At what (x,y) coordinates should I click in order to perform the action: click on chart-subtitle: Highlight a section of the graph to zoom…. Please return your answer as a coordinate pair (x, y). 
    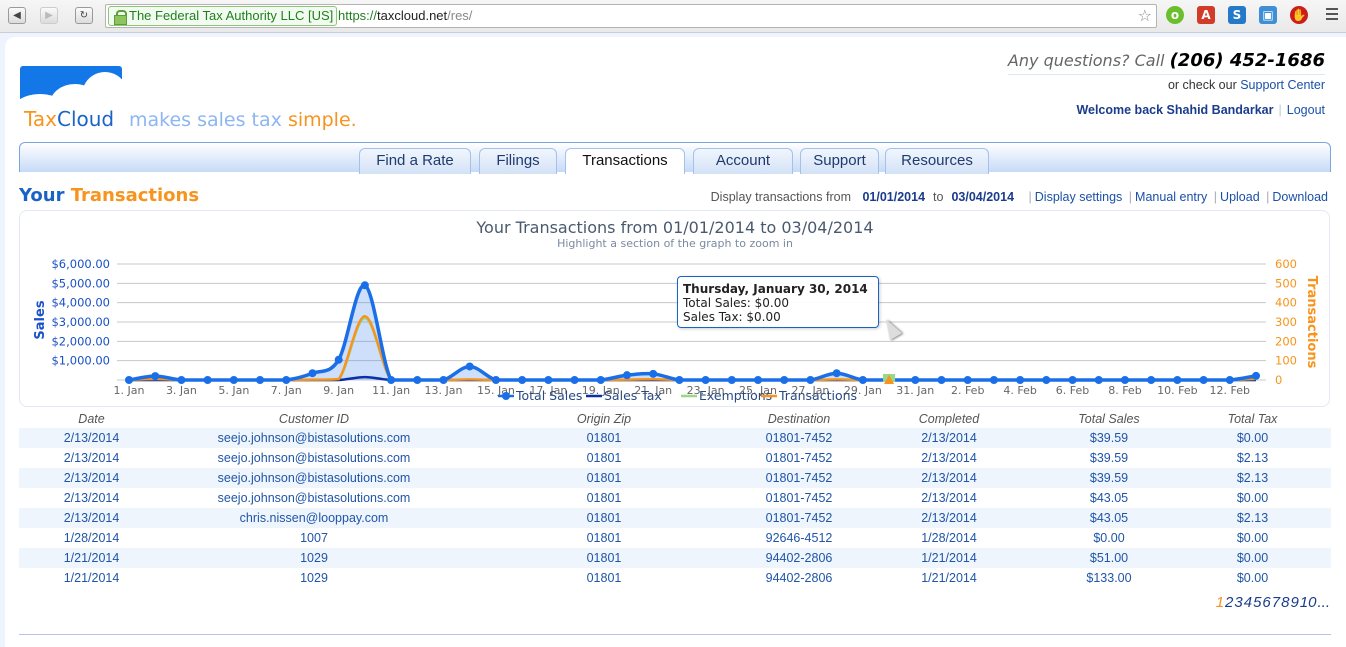
    Looking at the image, I should click on (675, 243).